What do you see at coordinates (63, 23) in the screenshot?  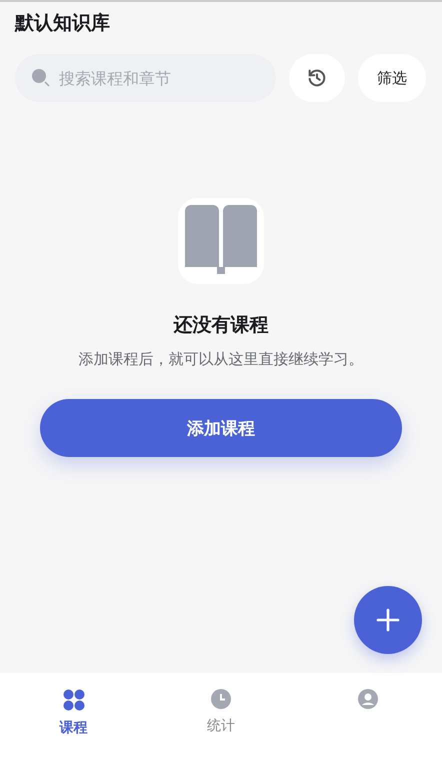 I see `page-title: 默认知识库` at bounding box center [63, 23].